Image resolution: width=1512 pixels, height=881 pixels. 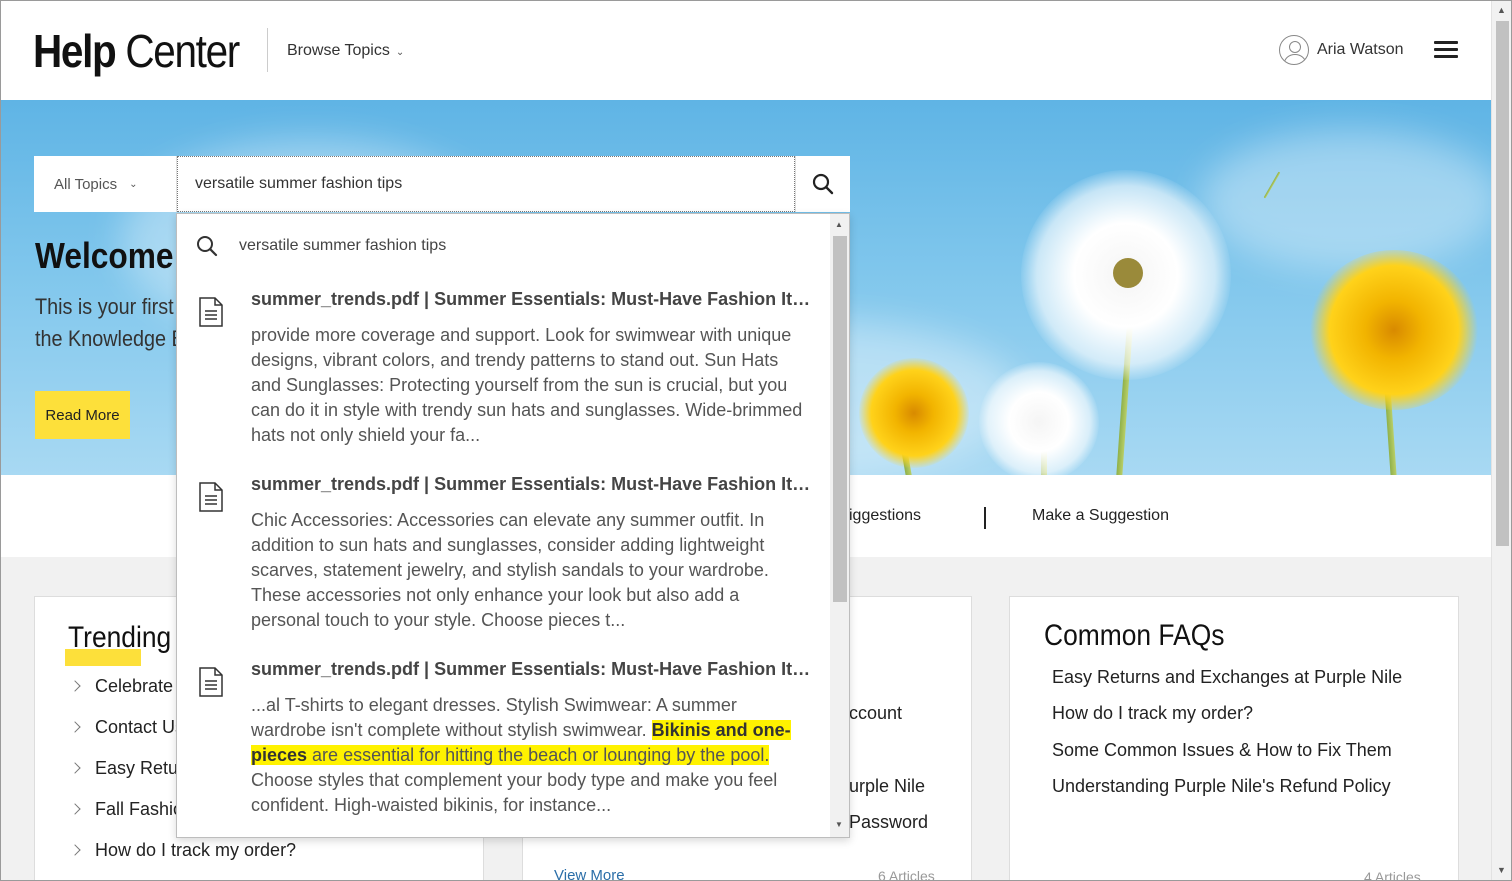 I want to click on dropdown-scrollbar-thumb, so click(x=840, y=419).